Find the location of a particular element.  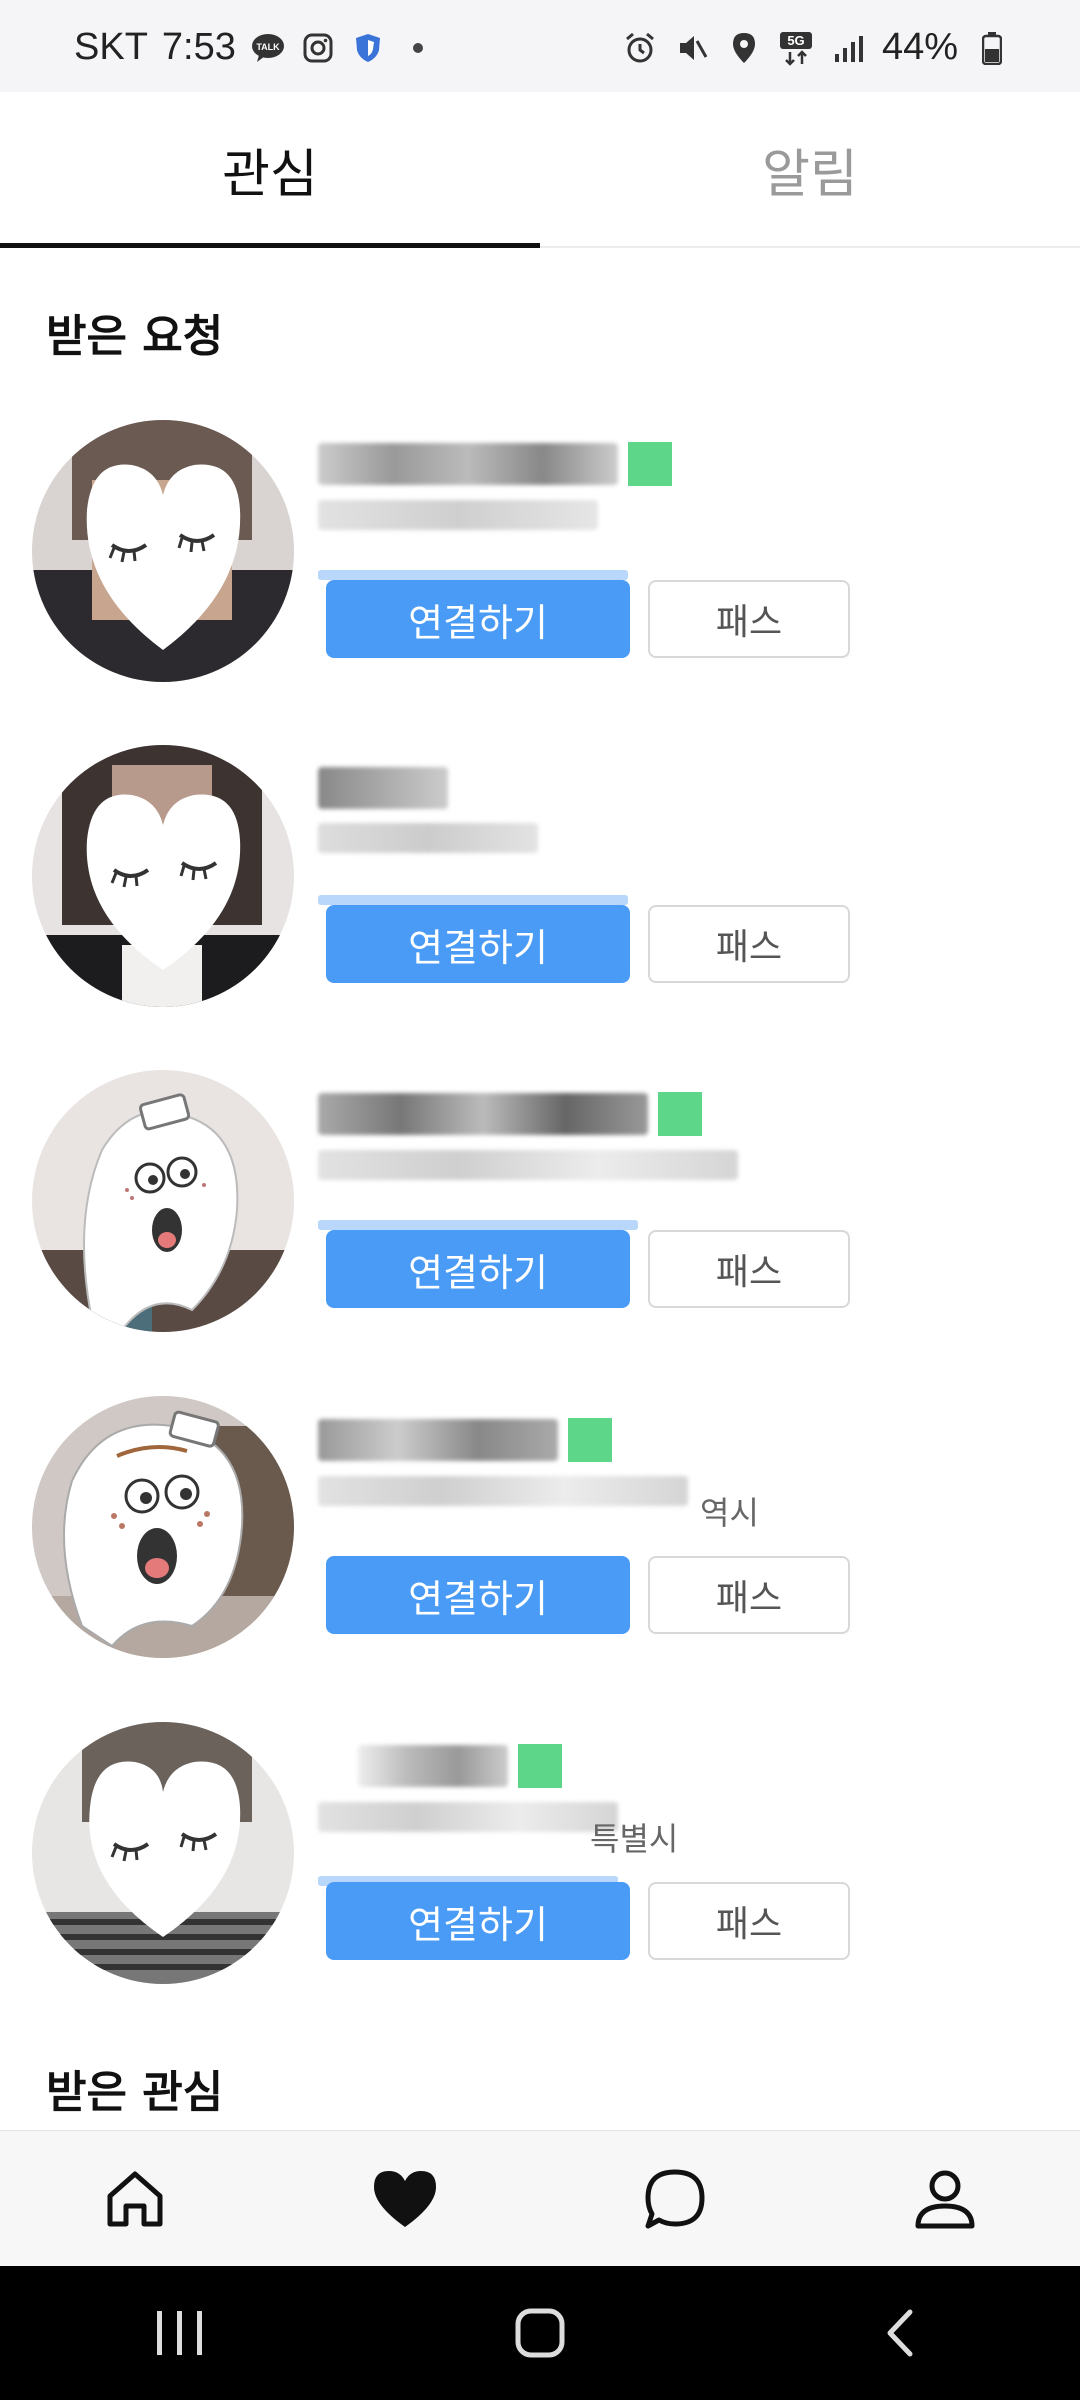

network-5g-icon: 5G is located at coordinates (796, 48).